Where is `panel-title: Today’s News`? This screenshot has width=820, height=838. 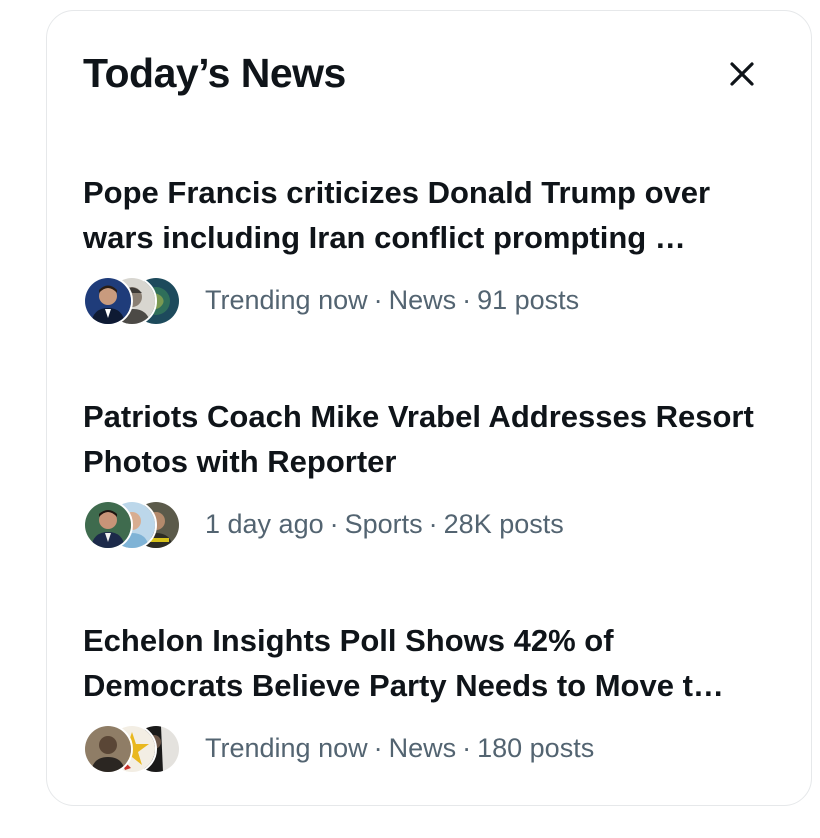
panel-title: Today’s News is located at coordinates (214, 73).